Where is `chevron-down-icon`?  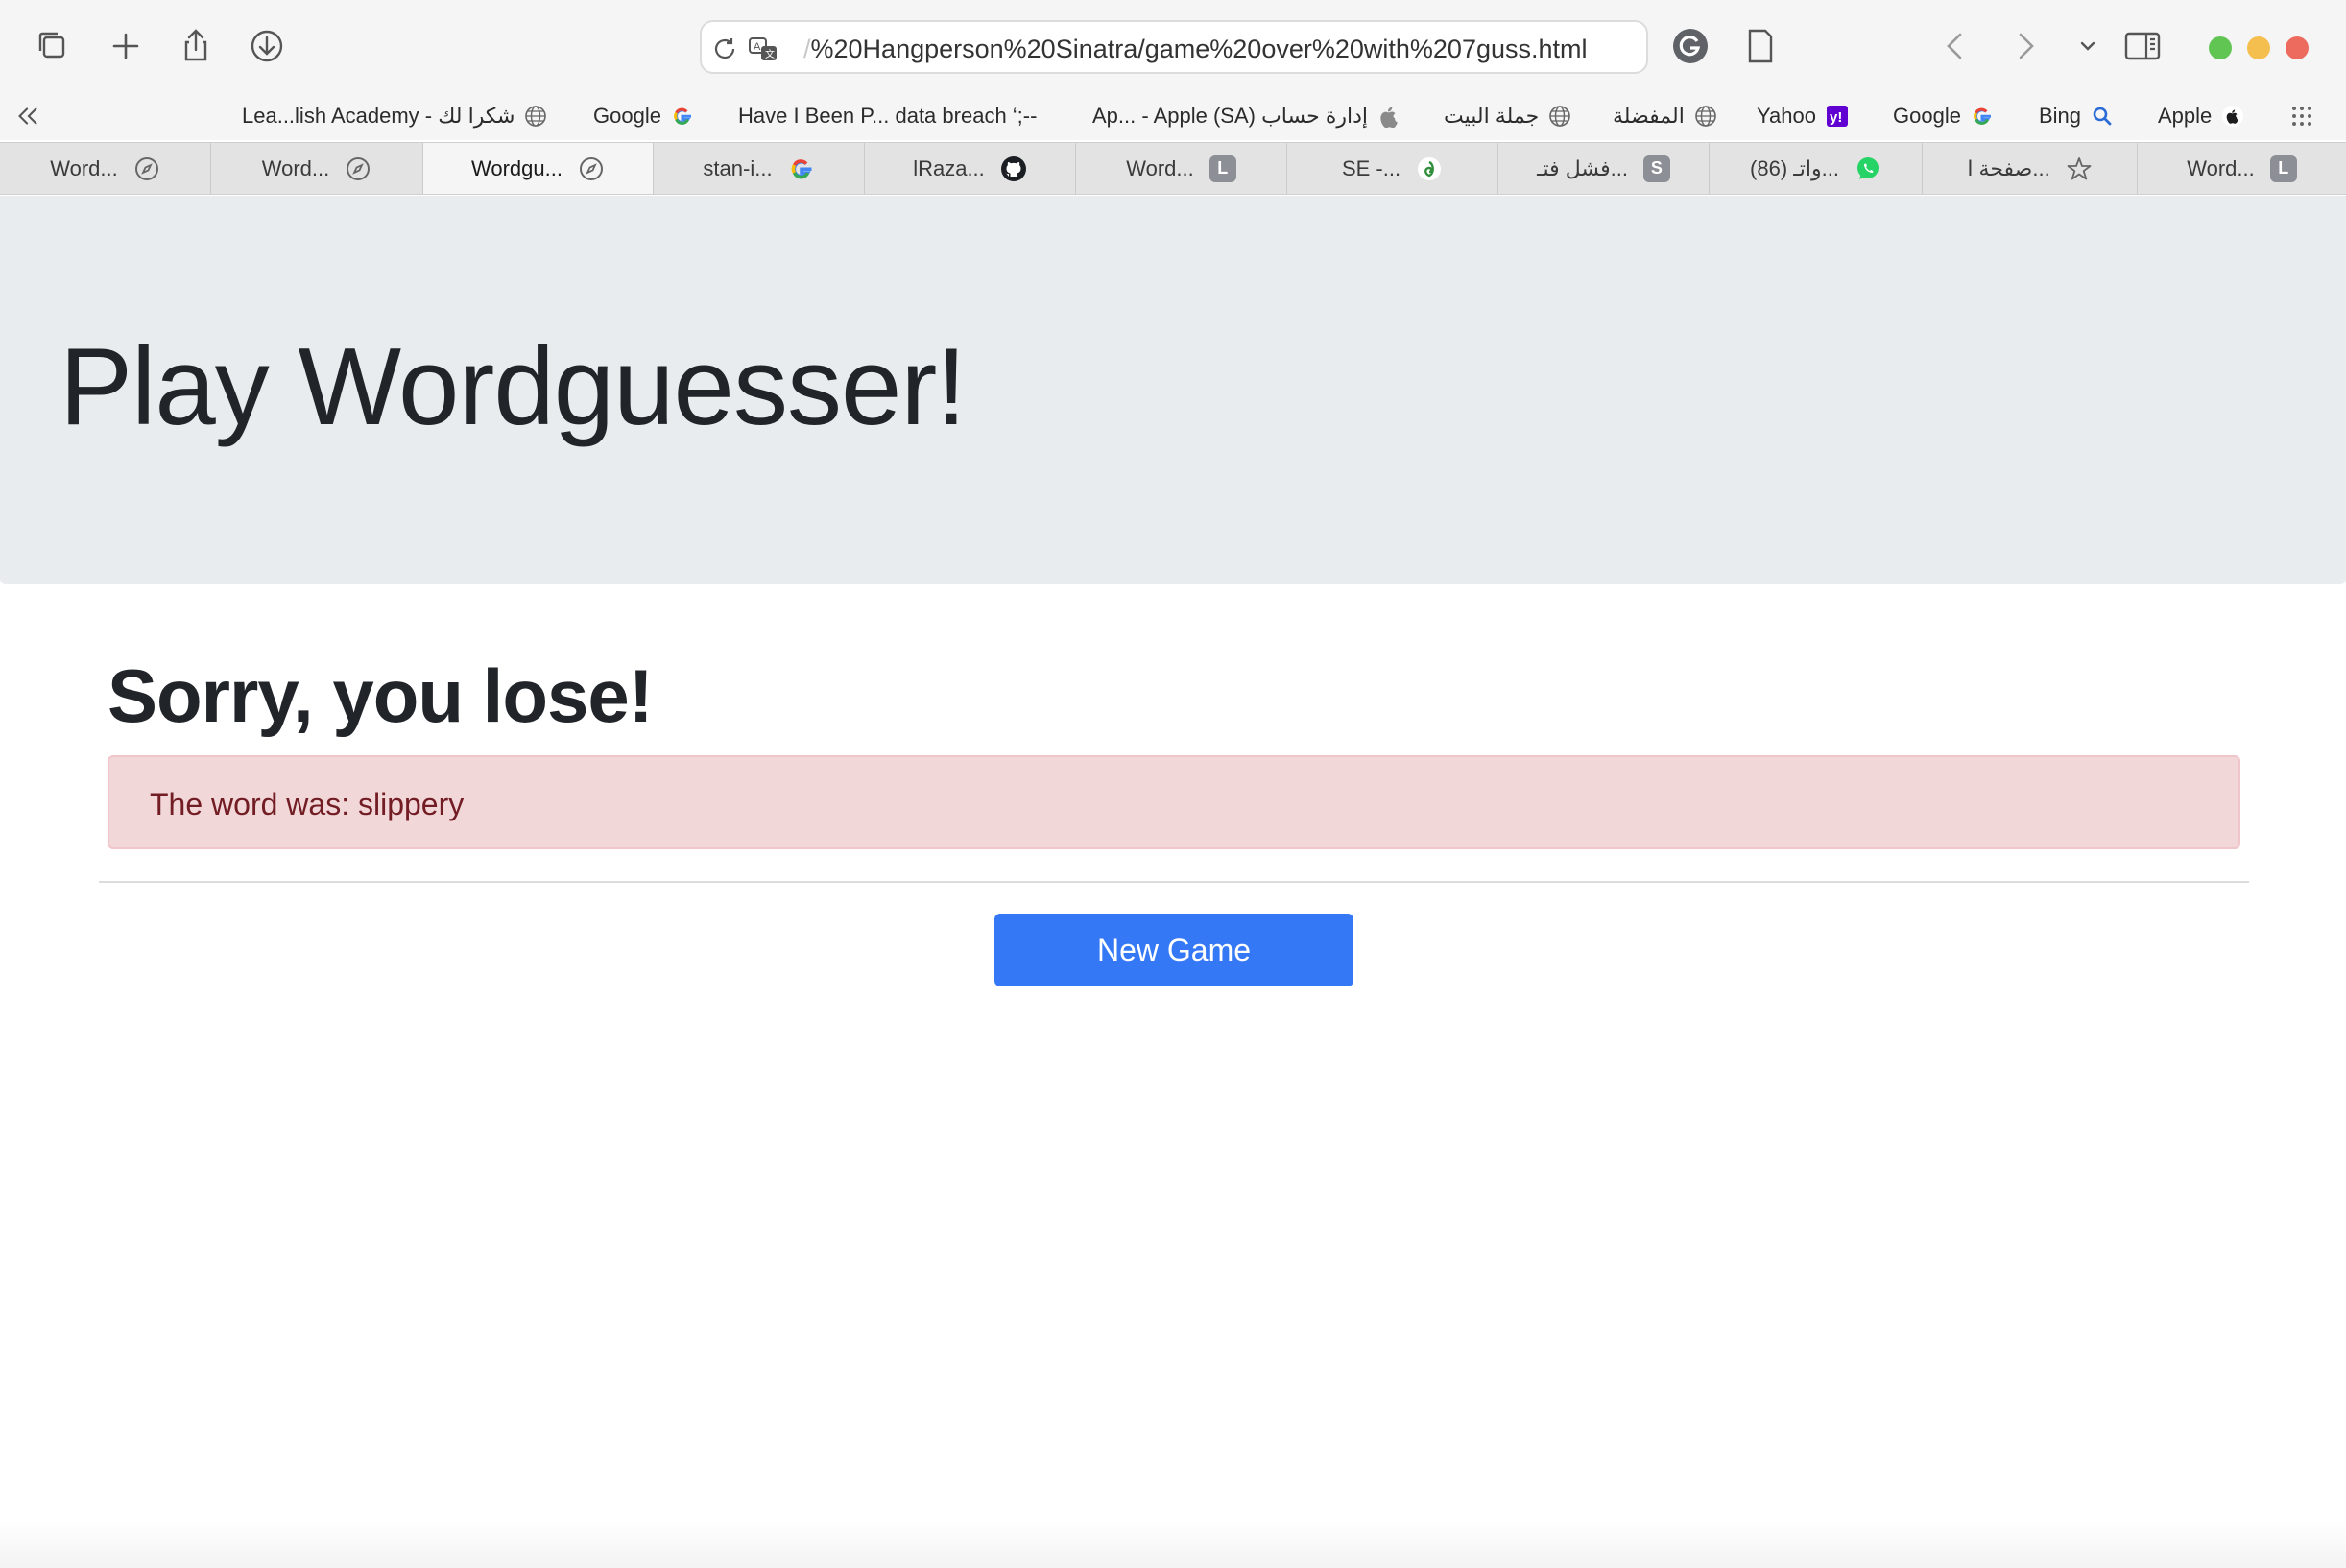 chevron-down-icon is located at coordinates (2087, 46).